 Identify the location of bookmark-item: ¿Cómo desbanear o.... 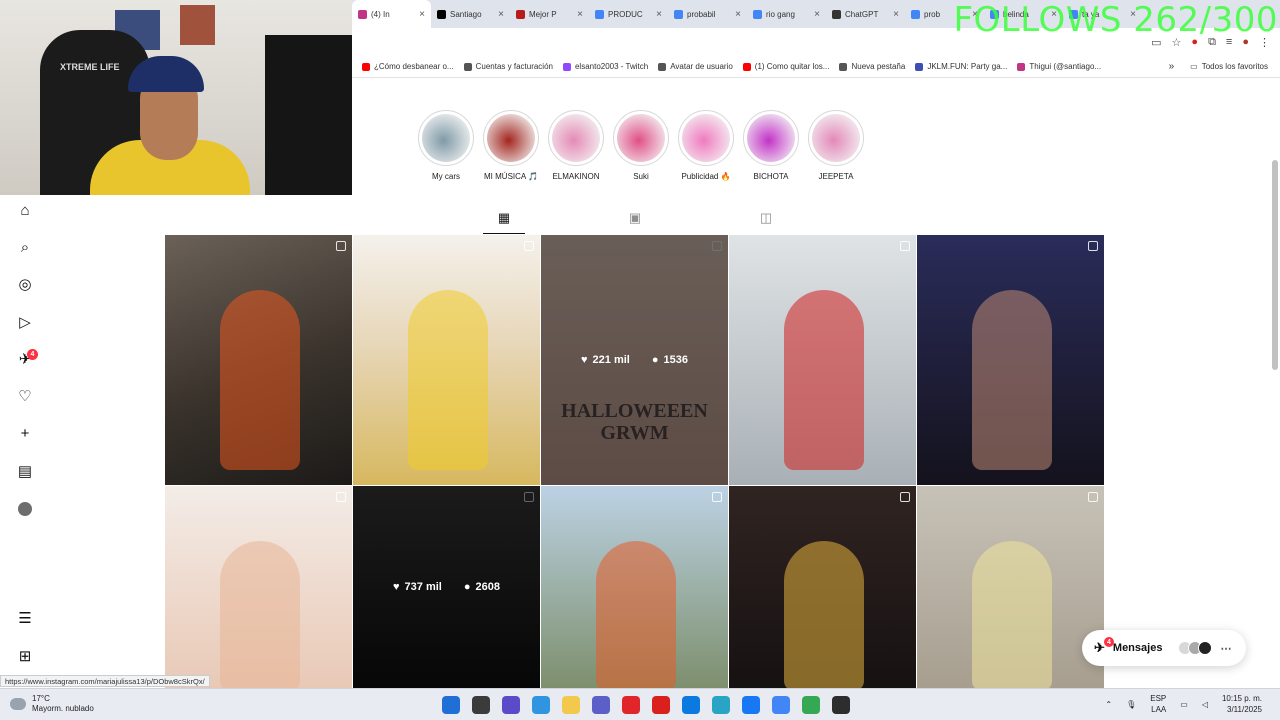
(408, 66).